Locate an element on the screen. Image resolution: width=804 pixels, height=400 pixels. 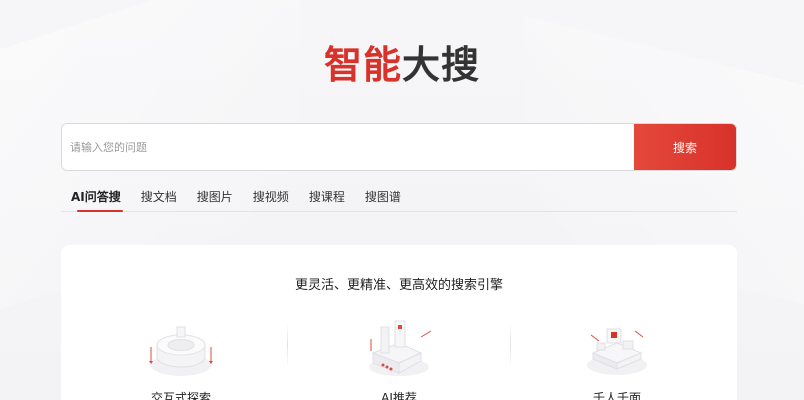
tab-videos: 搜视频 is located at coordinates (271, 198).